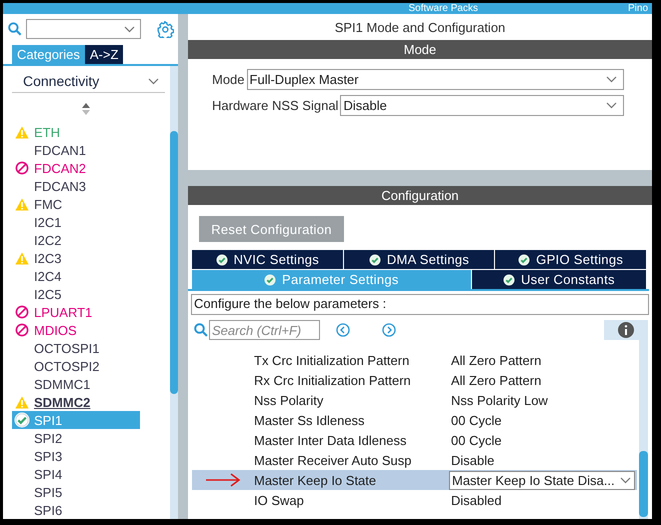 Image resolution: width=661 pixels, height=525 pixels. Describe the element at coordinates (264, 330) in the screenshot. I see `search-field: Search (Ctrl+F)` at that location.